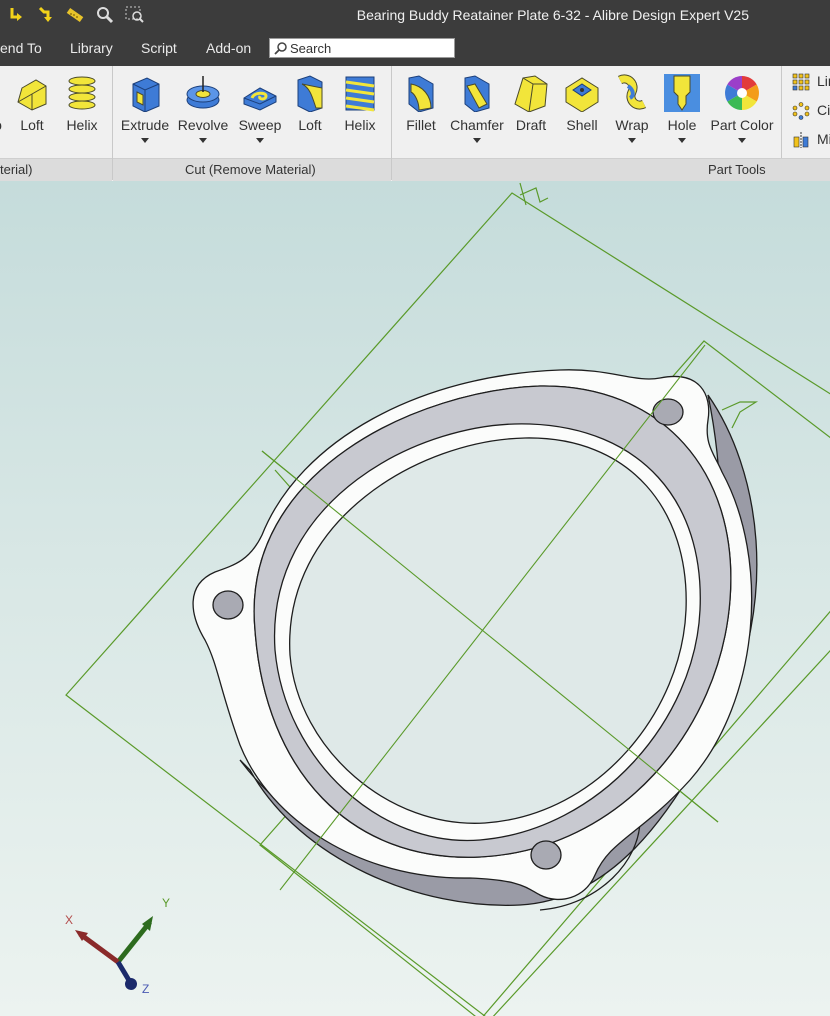 The image size is (830, 1016). Describe the element at coordinates (801, 82) in the screenshot. I see `linear-pattern-icon` at that location.